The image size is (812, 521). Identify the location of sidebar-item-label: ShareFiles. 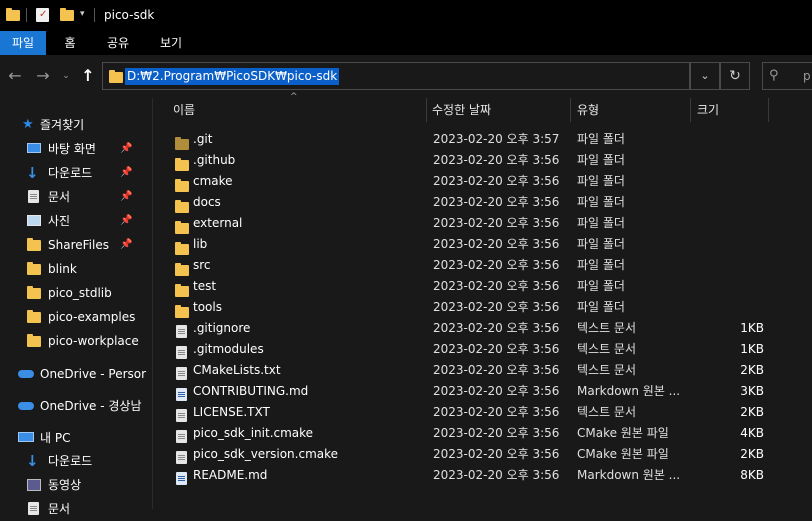
(78, 245).